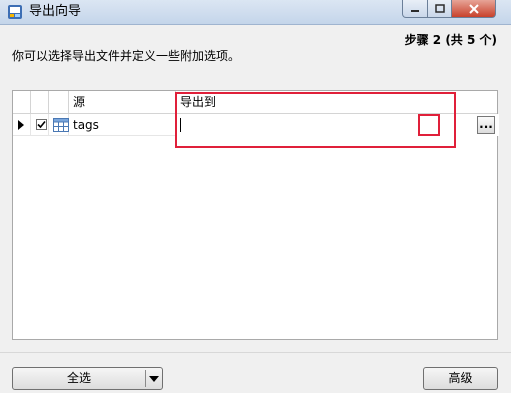  I want to click on table-icon, so click(61, 125).